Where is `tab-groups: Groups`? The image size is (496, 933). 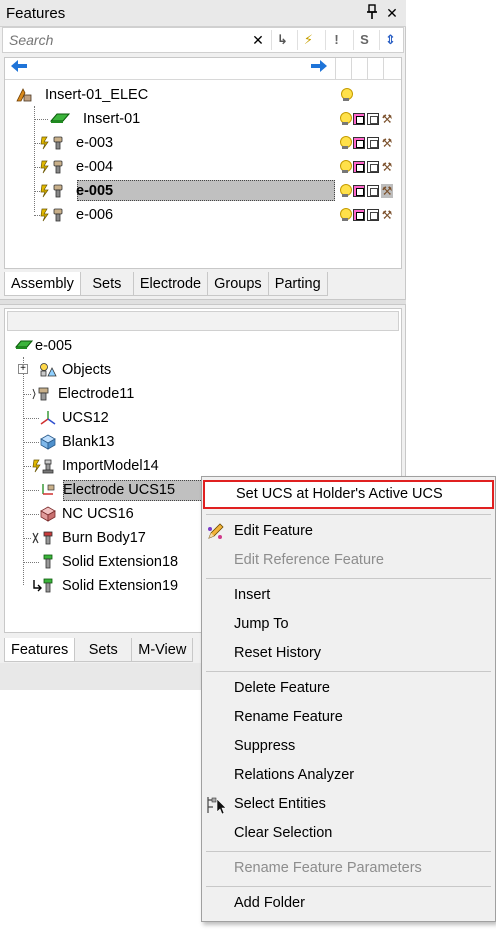
tab-groups: Groups is located at coordinates (238, 284).